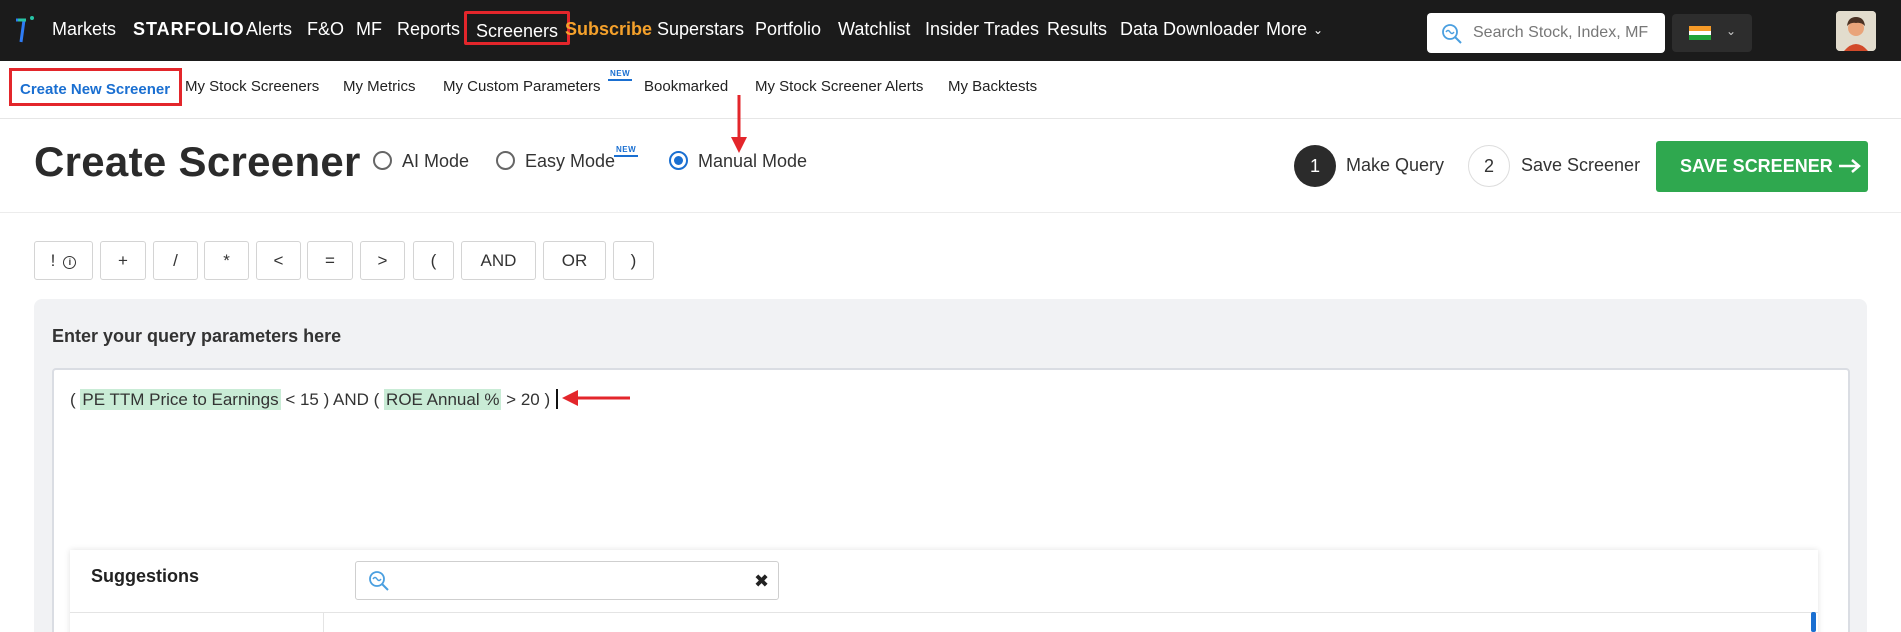 This screenshot has height=632, width=1901. What do you see at coordinates (189, 29) in the screenshot?
I see `nav-starfolio: STARFOLIO` at bounding box center [189, 29].